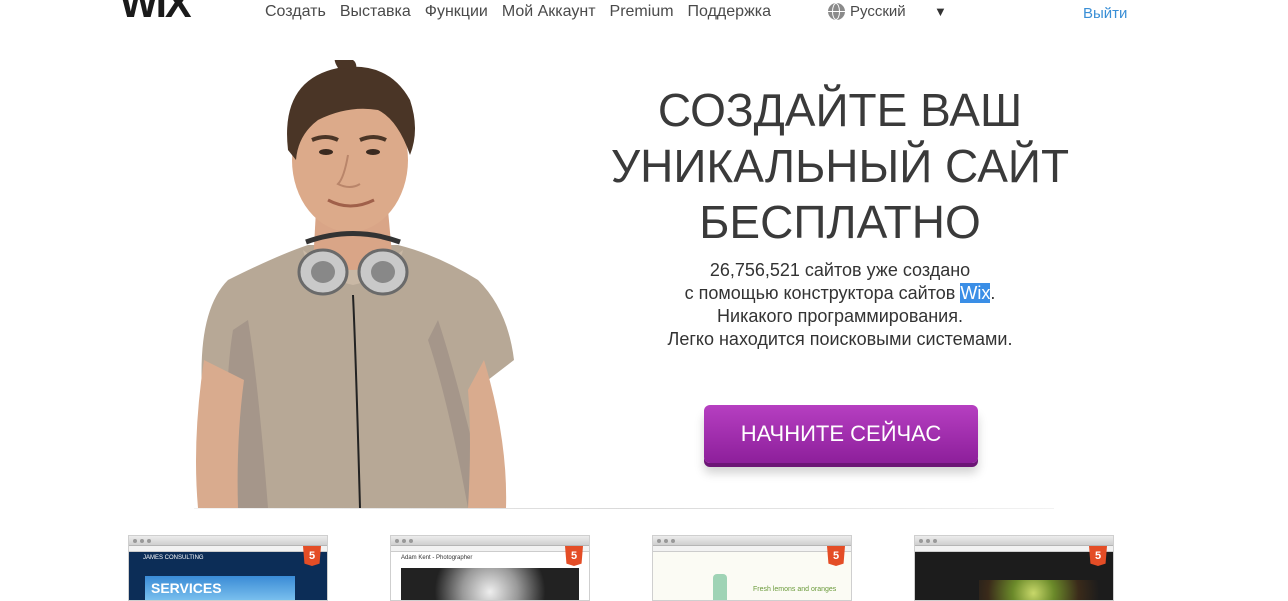 The height and width of the screenshot is (601, 1288). Describe the element at coordinates (456, 12) in the screenshot. I see `nav-features: Функции` at that location.